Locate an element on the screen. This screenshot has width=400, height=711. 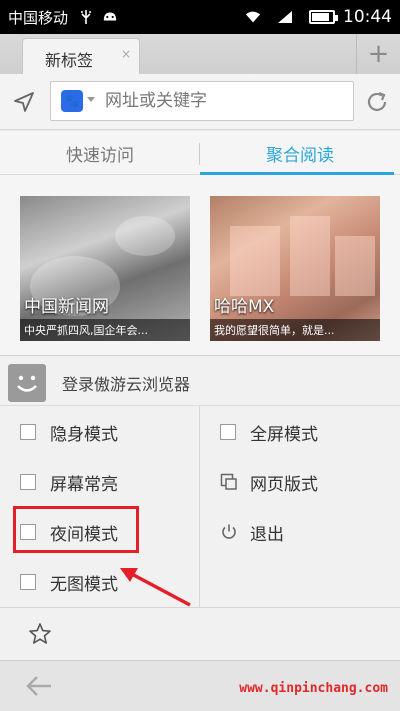
menu-item-incognito: 隐身模式 is located at coordinates (115, 432).